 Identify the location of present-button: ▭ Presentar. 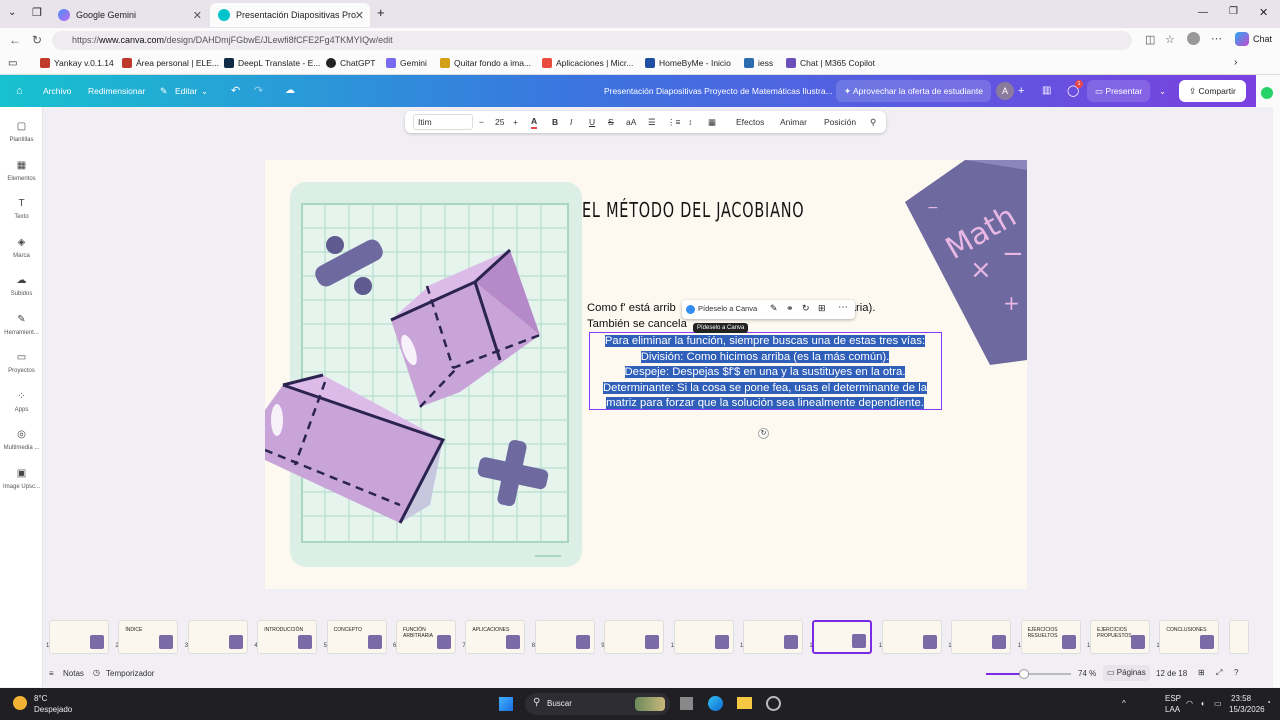
(1119, 91).